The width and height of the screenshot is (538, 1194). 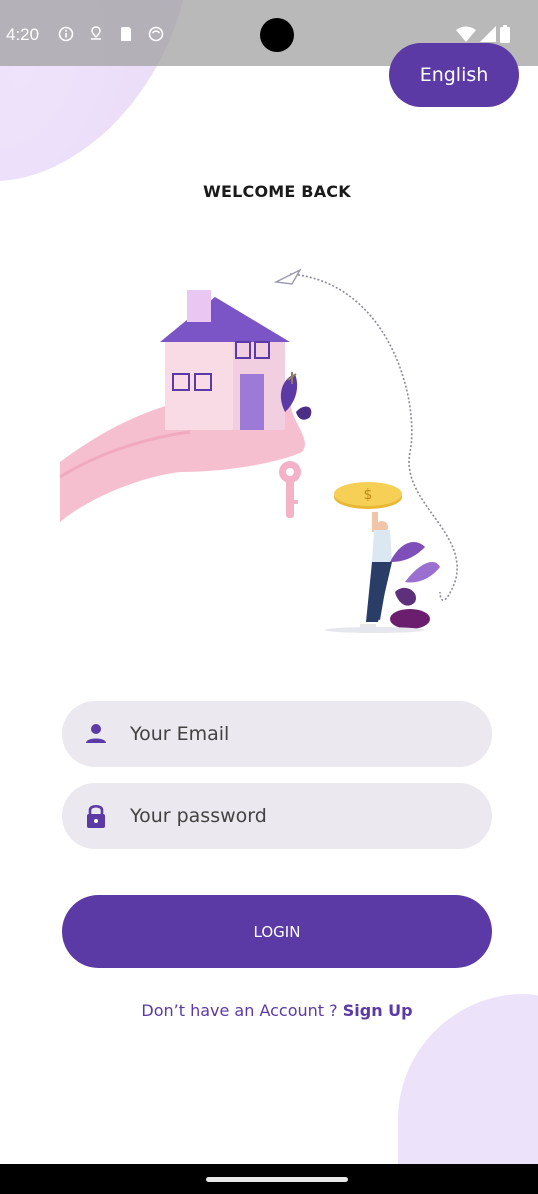 I want to click on info-icon, so click(x=66, y=34).